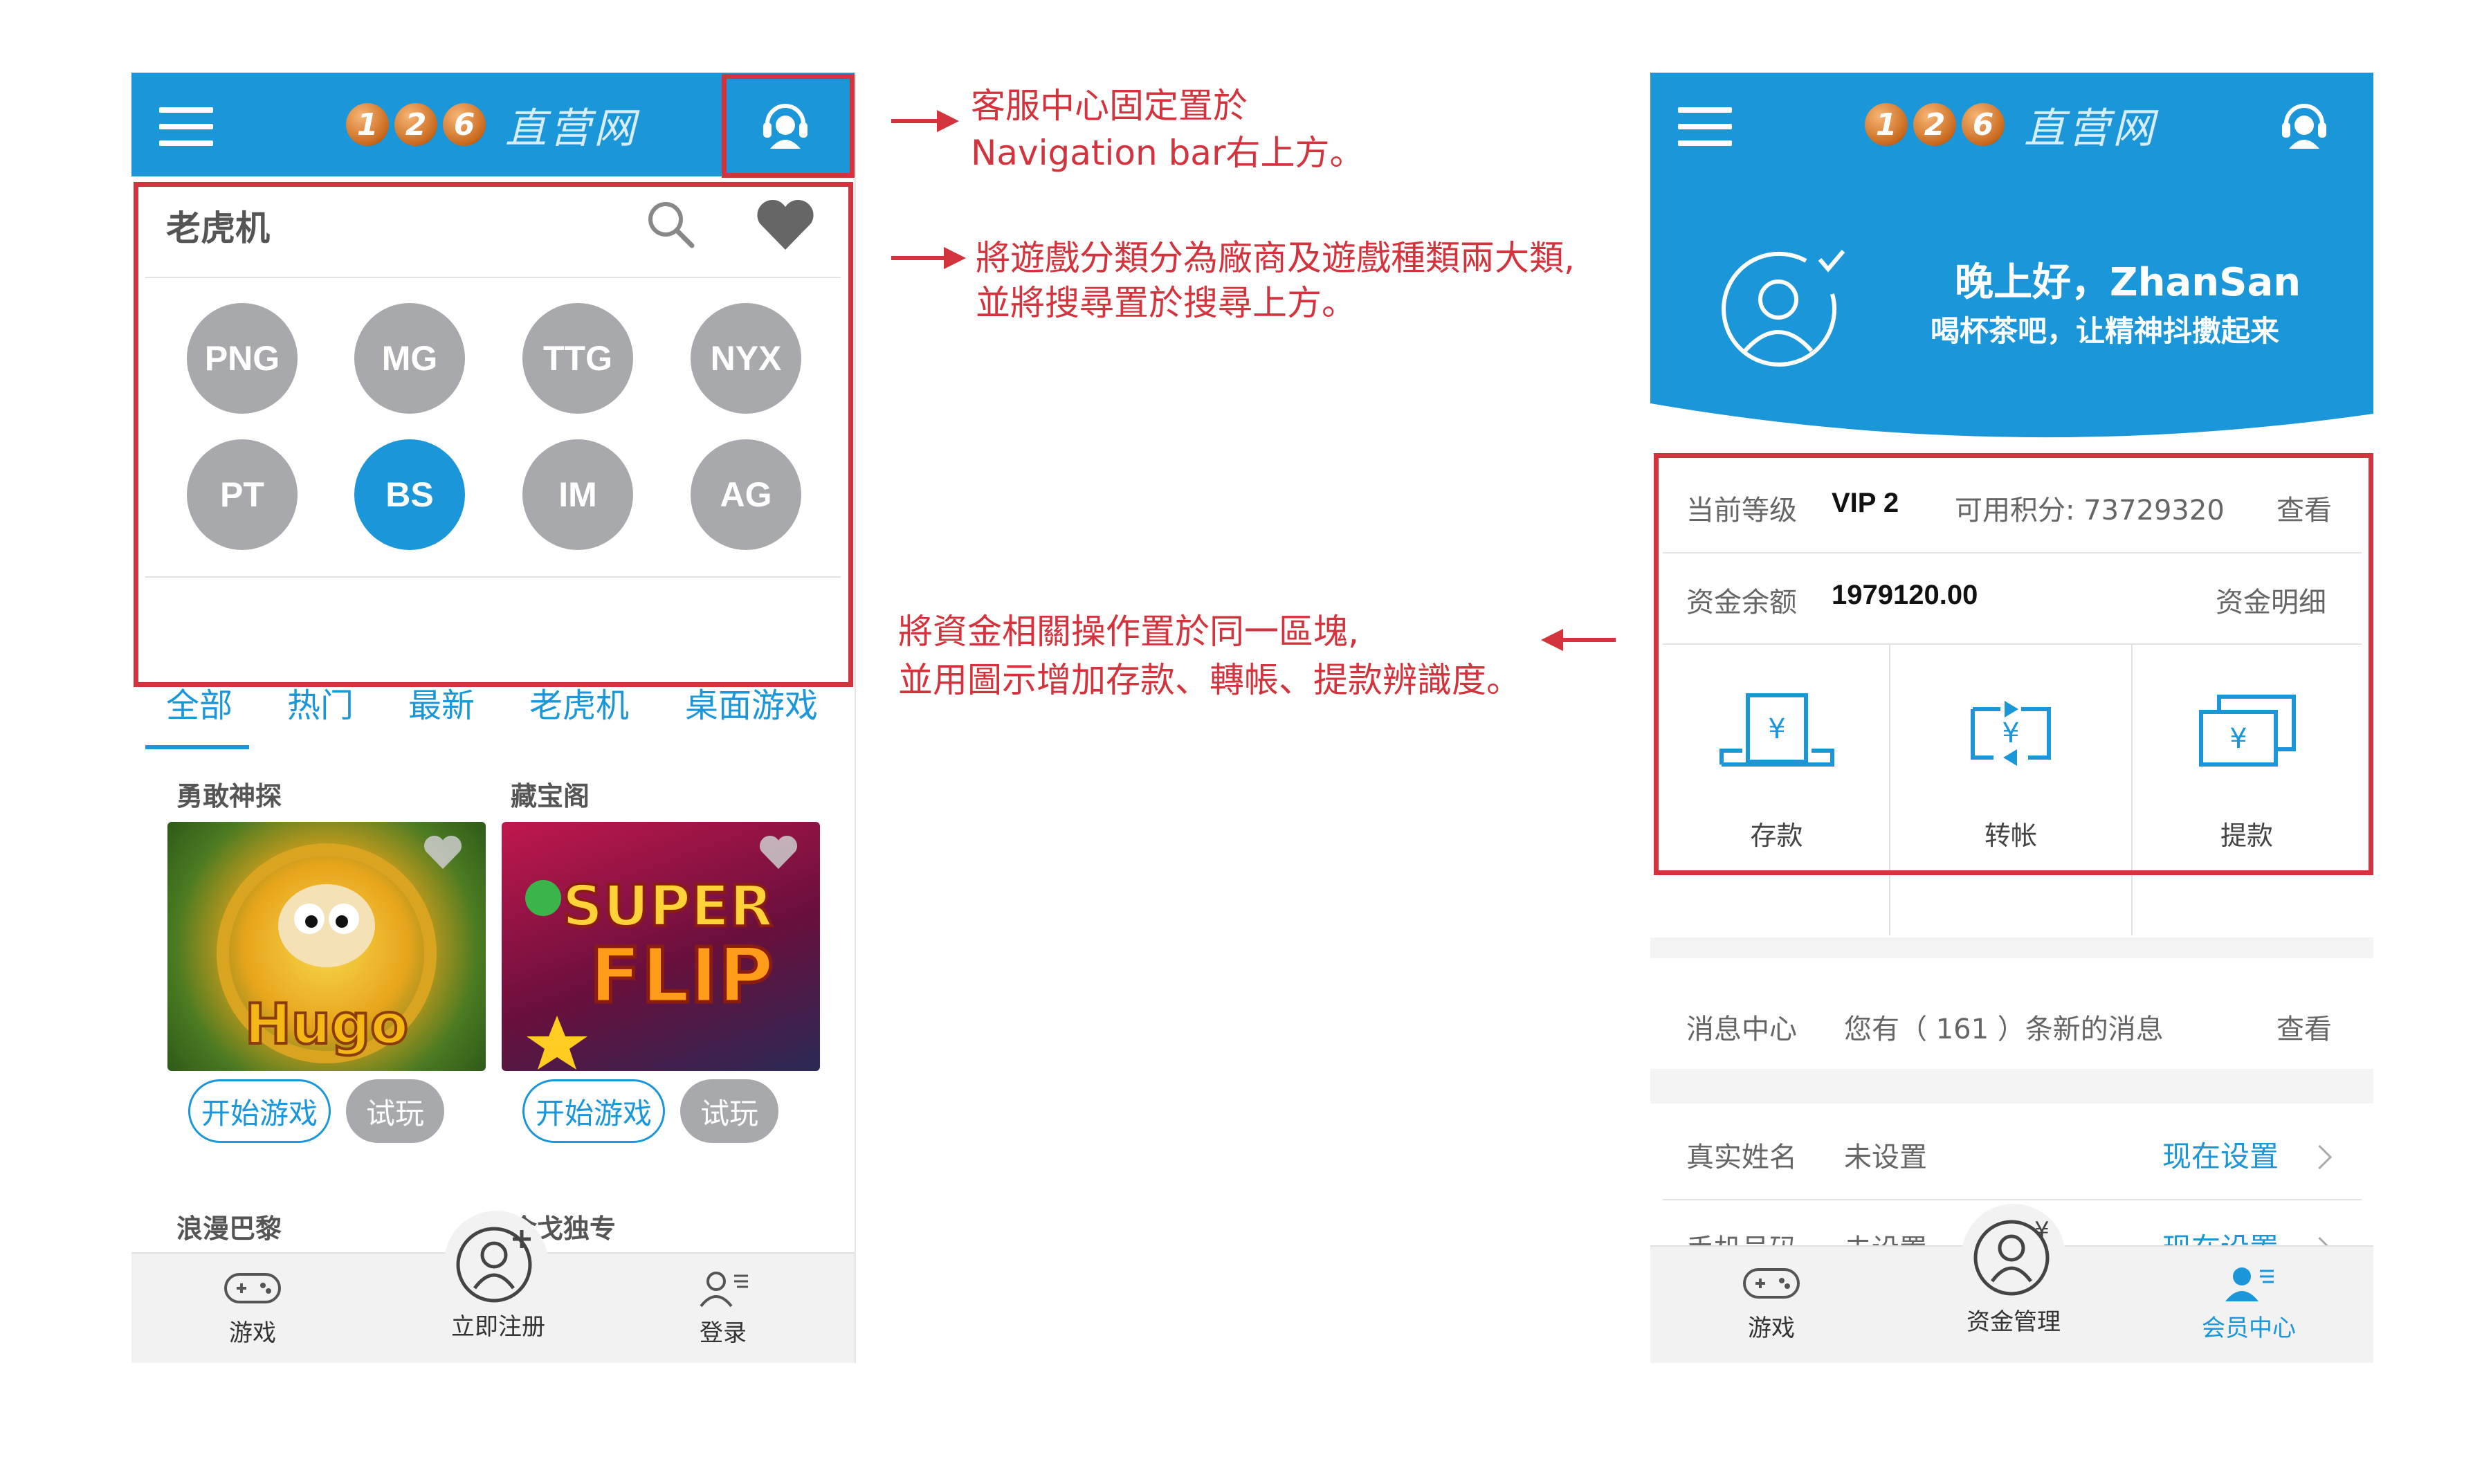 The width and height of the screenshot is (2491, 1484). What do you see at coordinates (1129, 632) in the screenshot?
I see `annotation-text: 將資金相關操作置於同一區塊,` at bounding box center [1129, 632].